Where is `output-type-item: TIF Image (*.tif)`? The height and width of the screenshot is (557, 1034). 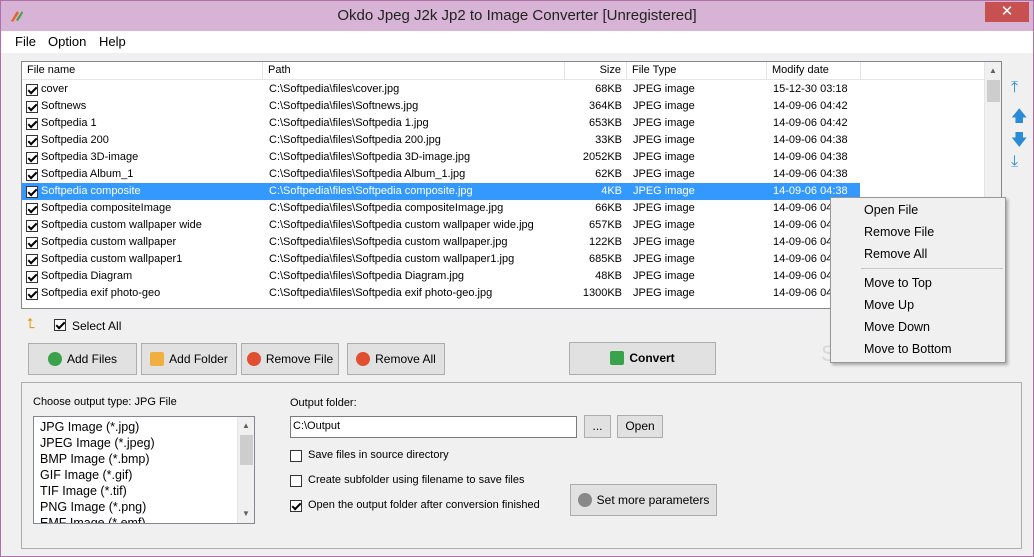 output-type-item: TIF Image (*.tif) is located at coordinates (83, 491).